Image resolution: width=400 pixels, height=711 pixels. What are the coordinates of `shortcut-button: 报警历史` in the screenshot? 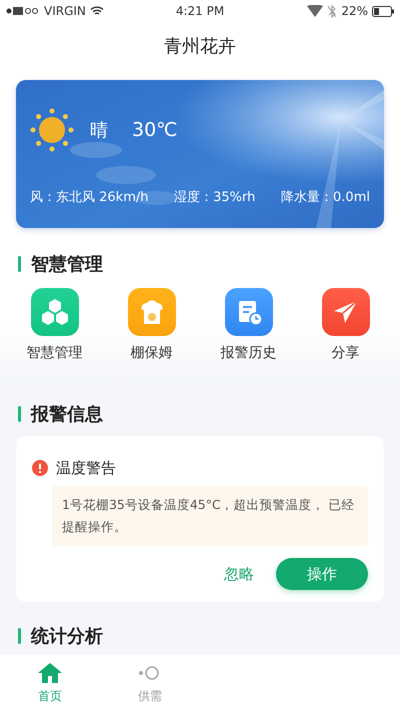 It's located at (248, 325).